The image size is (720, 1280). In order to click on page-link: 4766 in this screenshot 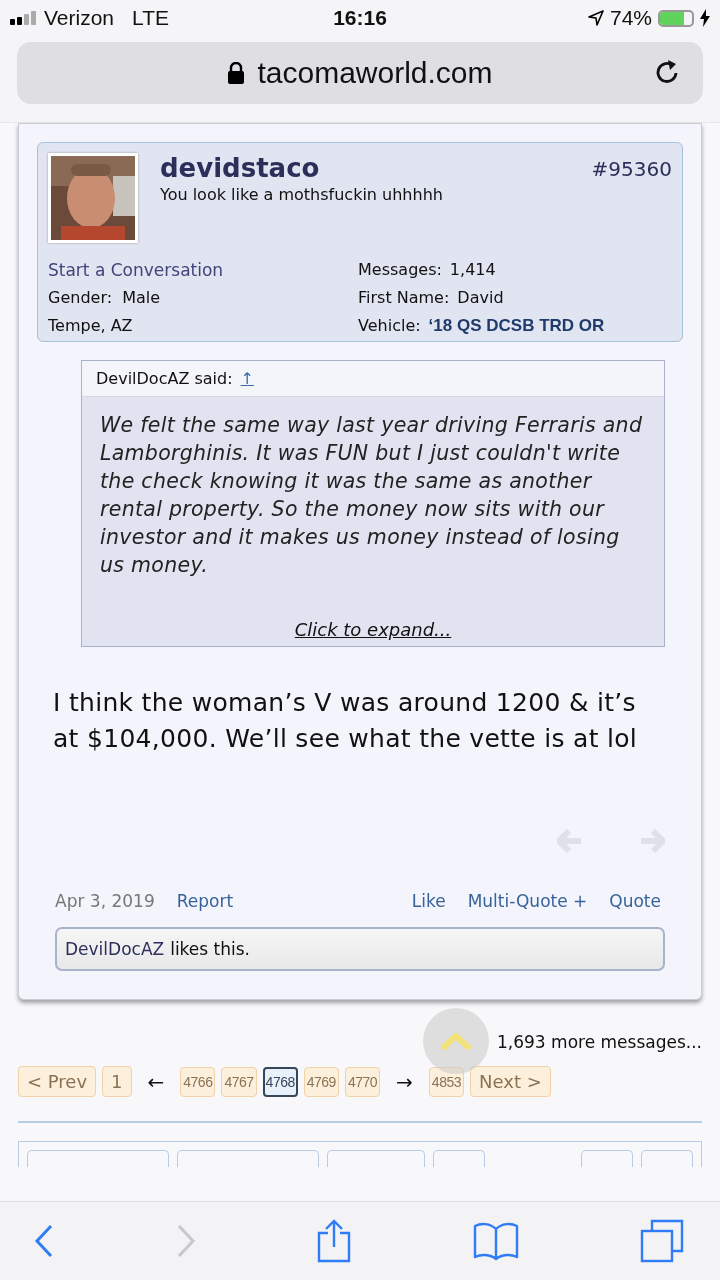, I will do `click(198, 1081)`.